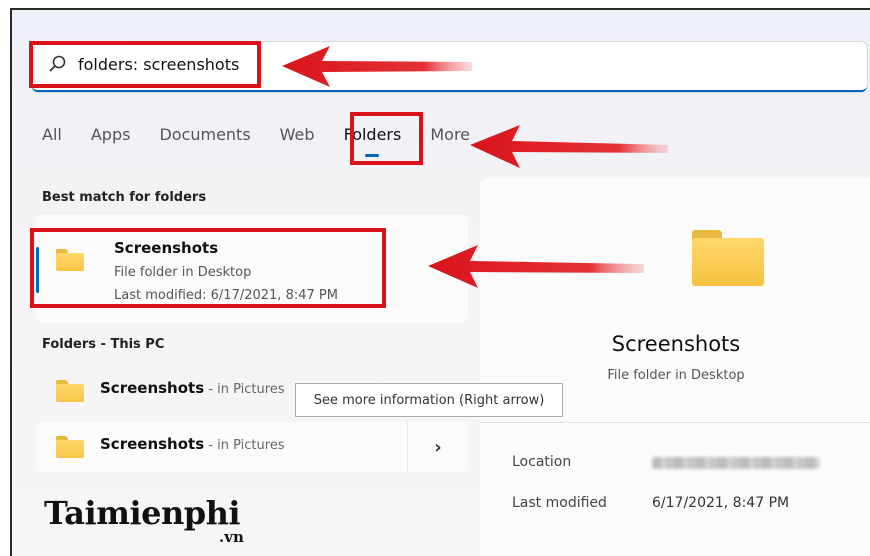 The width and height of the screenshot is (870, 556). What do you see at coordinates (721, 503) in the screenshot?
I see `modified-value: 6/17/2021, 8:47 PM` at bounding box center [721, 503].